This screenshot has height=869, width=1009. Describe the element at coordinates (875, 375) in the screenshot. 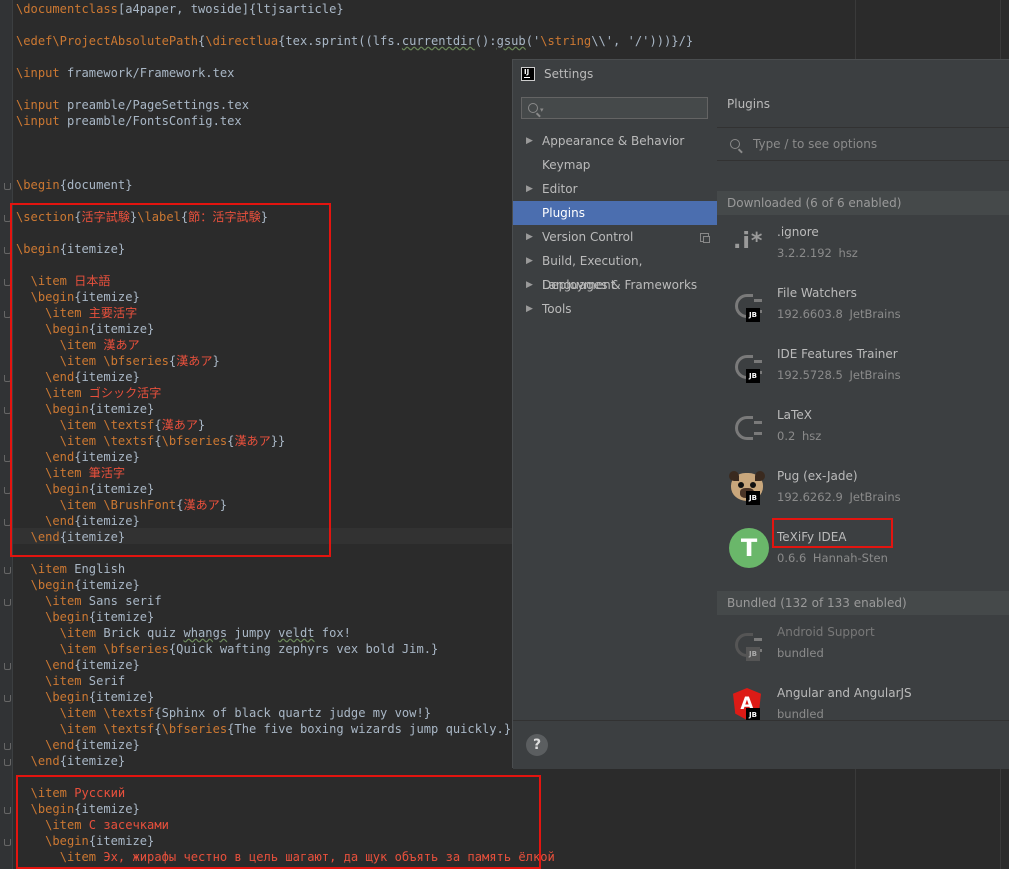

I see `plugin-vendor: JetBrains` at that location.